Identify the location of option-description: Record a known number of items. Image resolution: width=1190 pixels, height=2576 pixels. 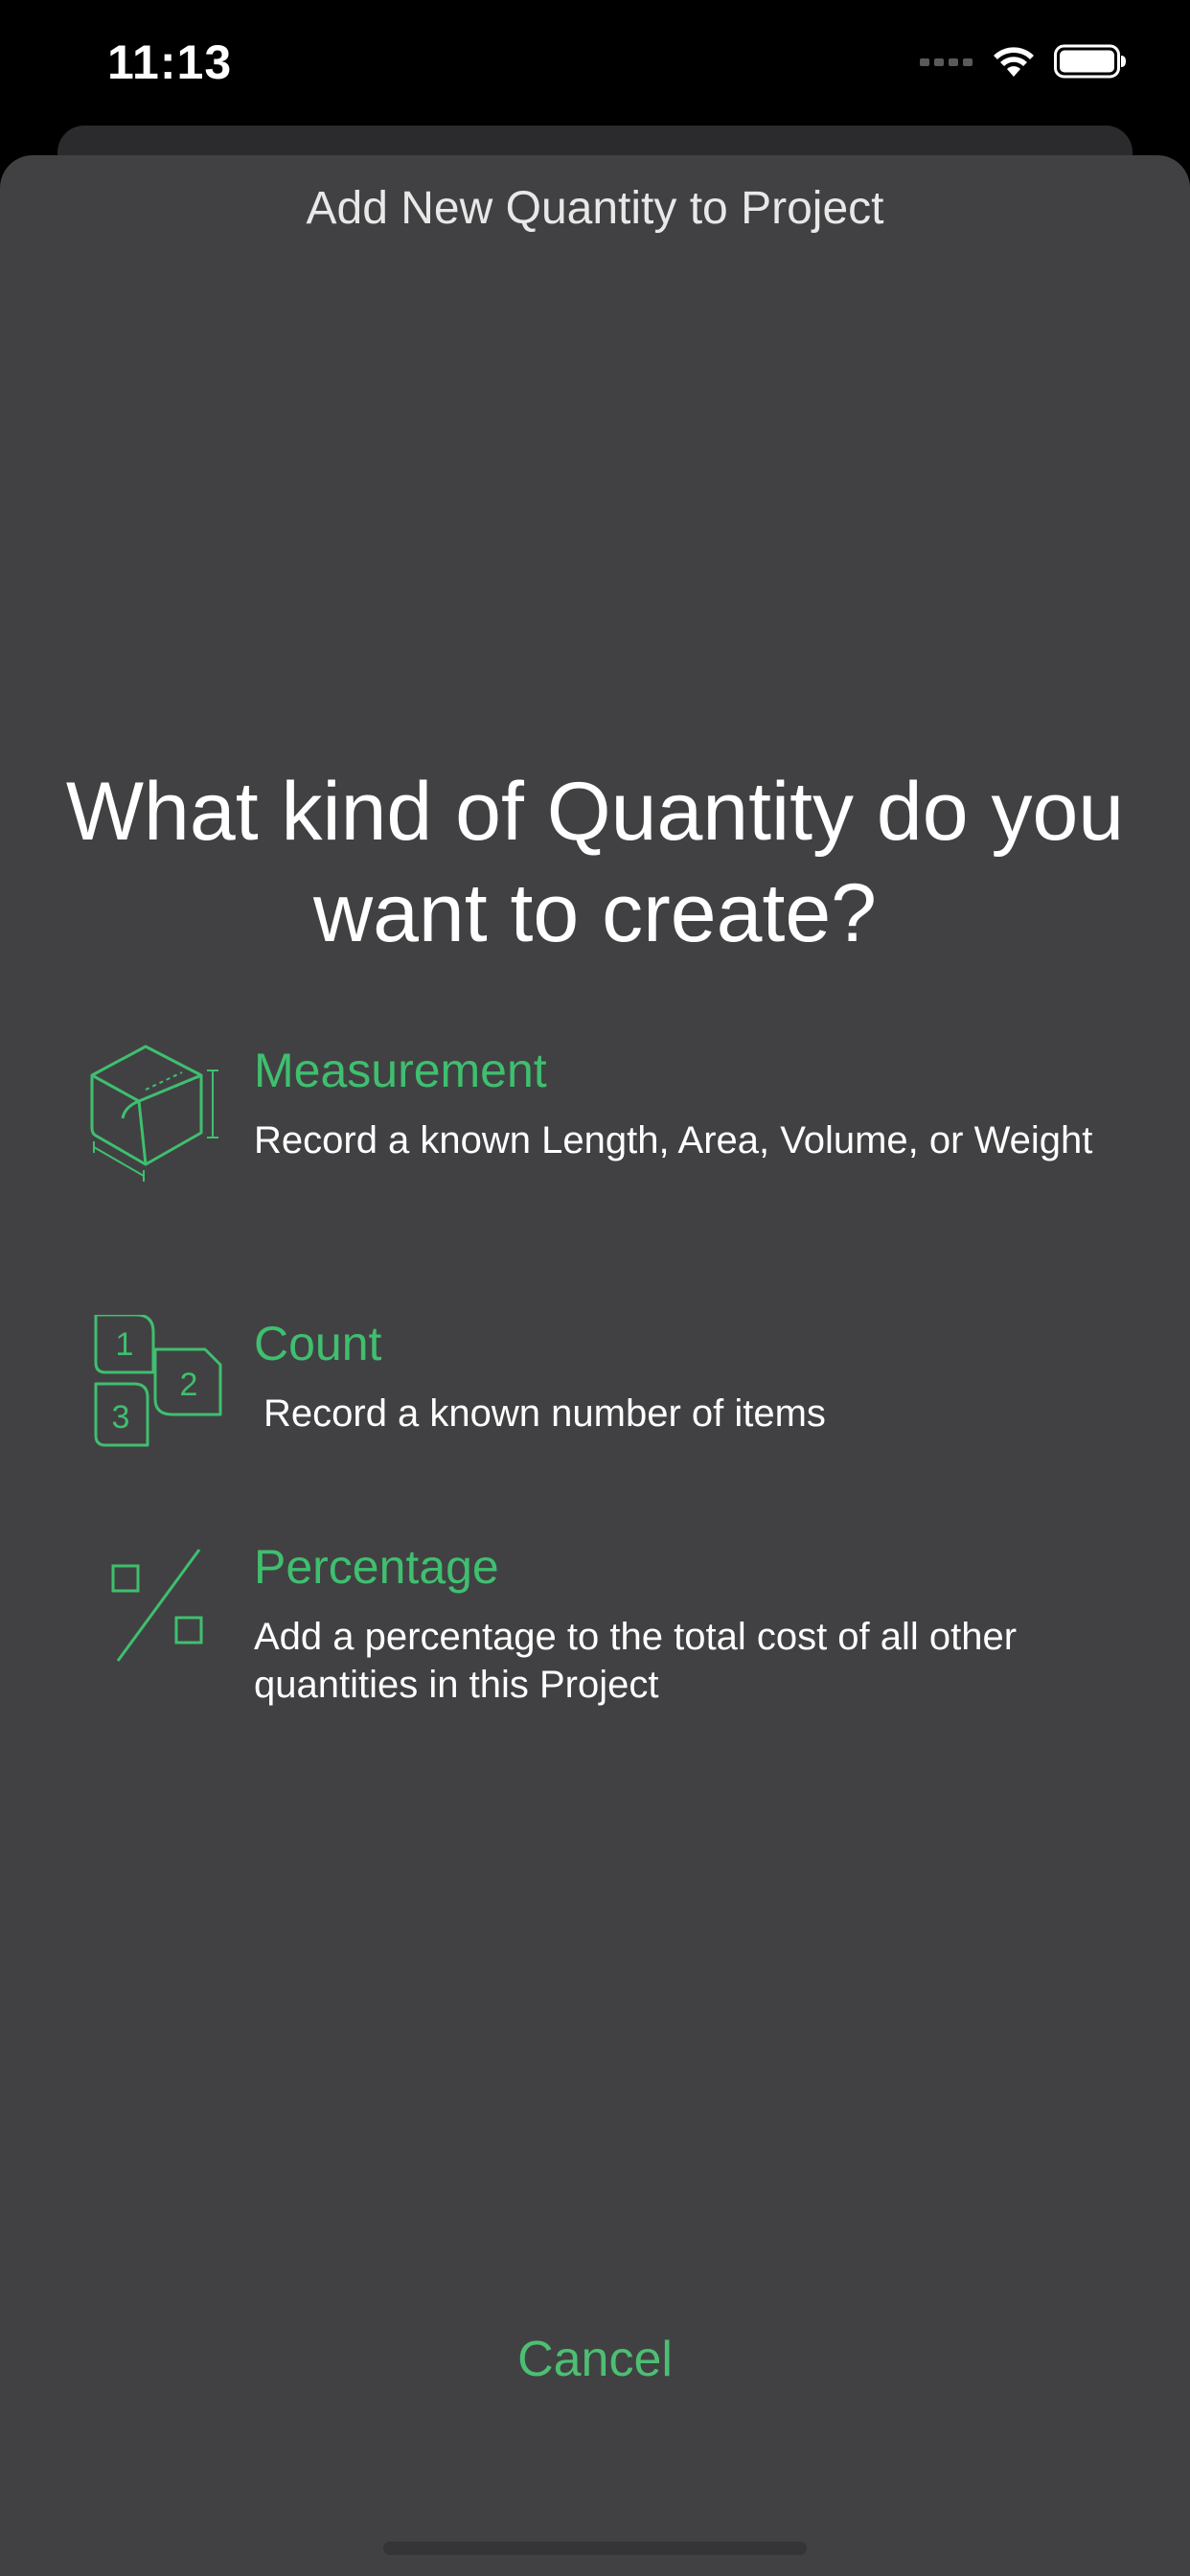
(544, 1413).